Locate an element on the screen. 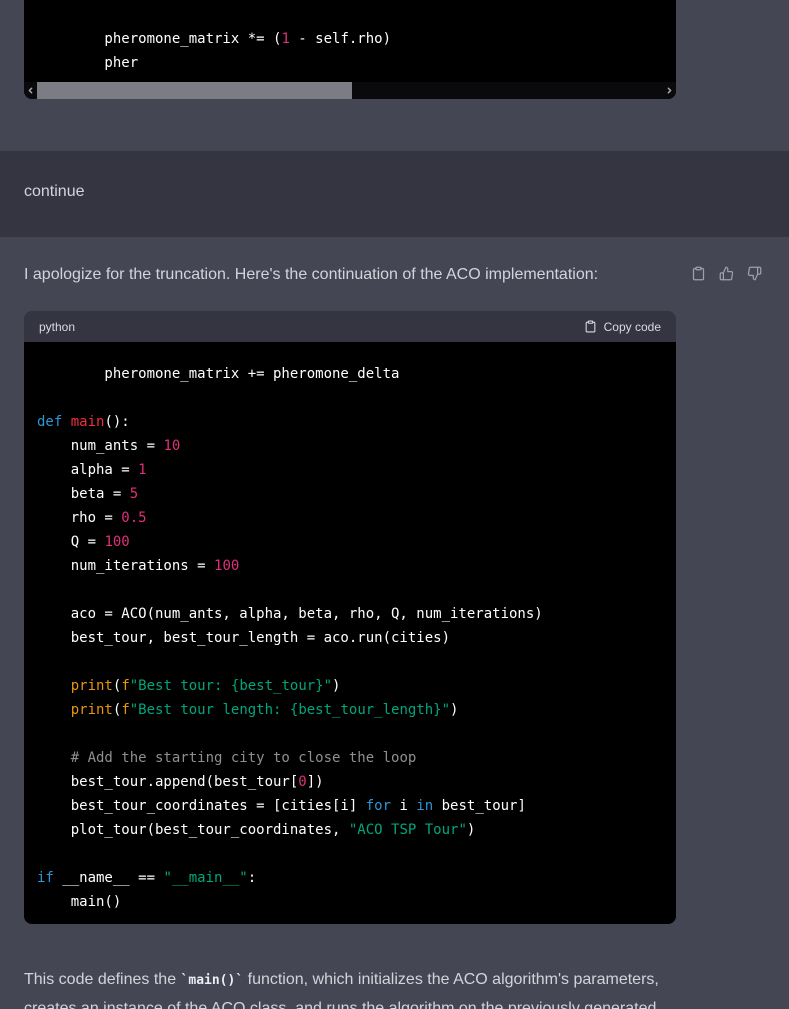 The height and width of the screenshot is (1009, 789). thumbs-down-icon is located at coordinates (754, 273).